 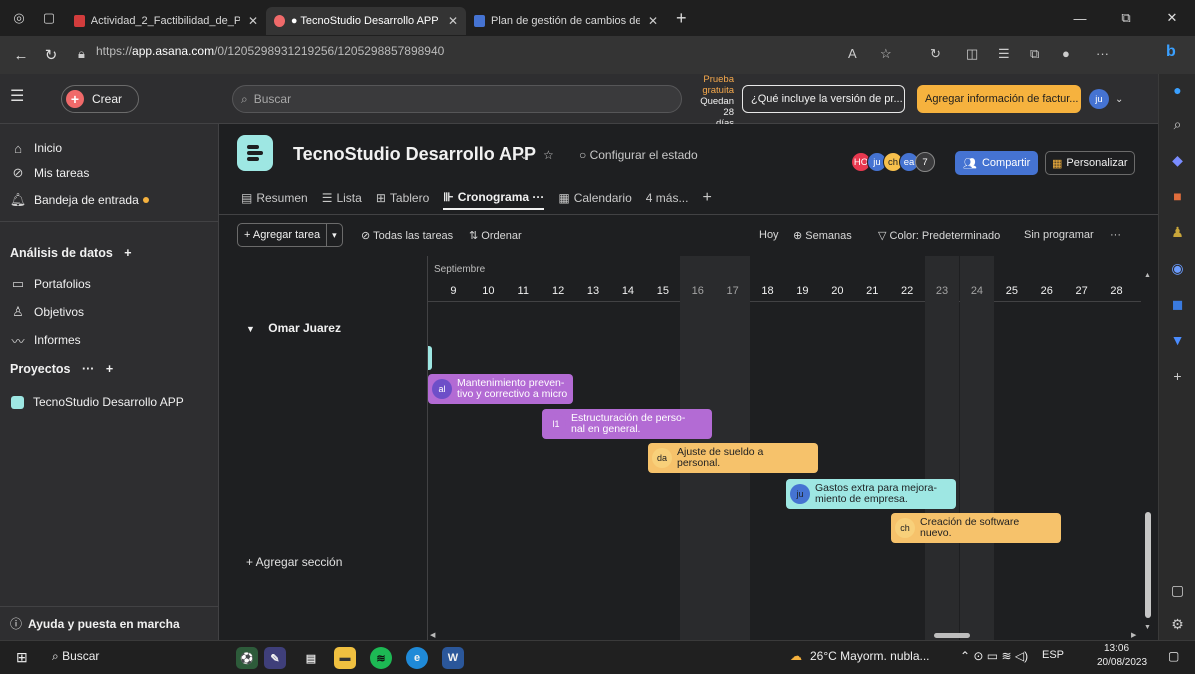 I want to click on split-screen-icon: ◫, so click(x=972, y=54).